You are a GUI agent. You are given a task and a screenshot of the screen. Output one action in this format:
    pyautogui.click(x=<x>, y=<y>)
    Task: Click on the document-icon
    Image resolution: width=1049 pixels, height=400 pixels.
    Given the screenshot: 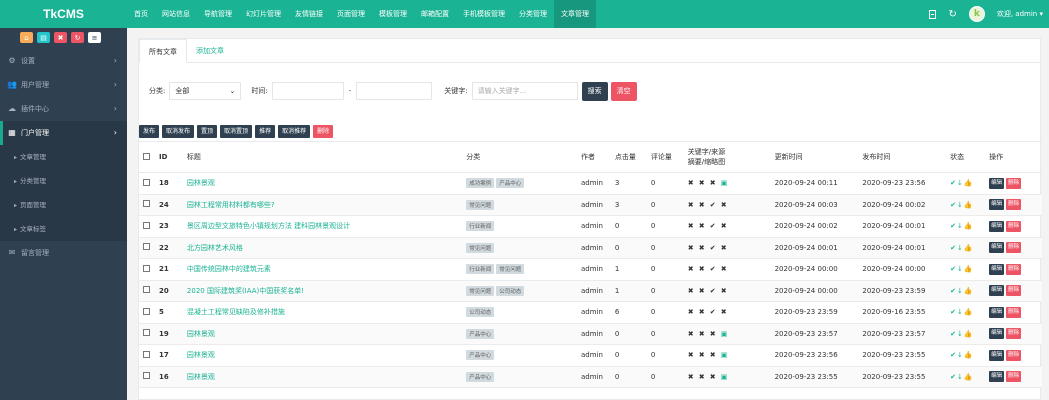 What is the action you would take?
    pyautogui.click(x=933, y=14)
    